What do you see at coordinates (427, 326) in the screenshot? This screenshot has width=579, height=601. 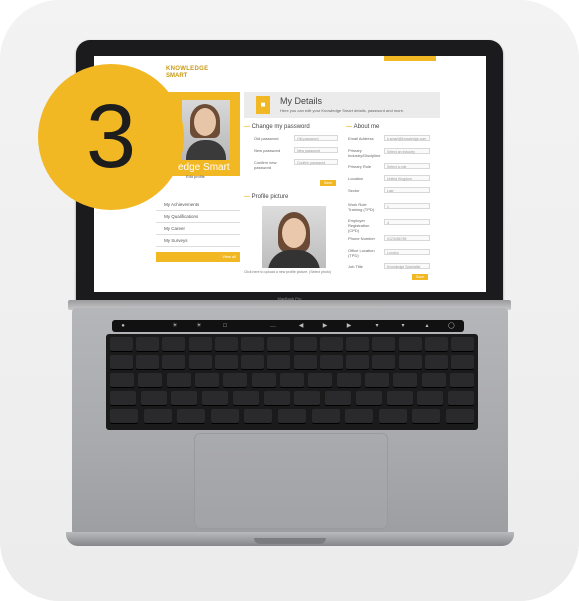 I see `volume-up-icon: ▴` at bounding box center [427, 326].